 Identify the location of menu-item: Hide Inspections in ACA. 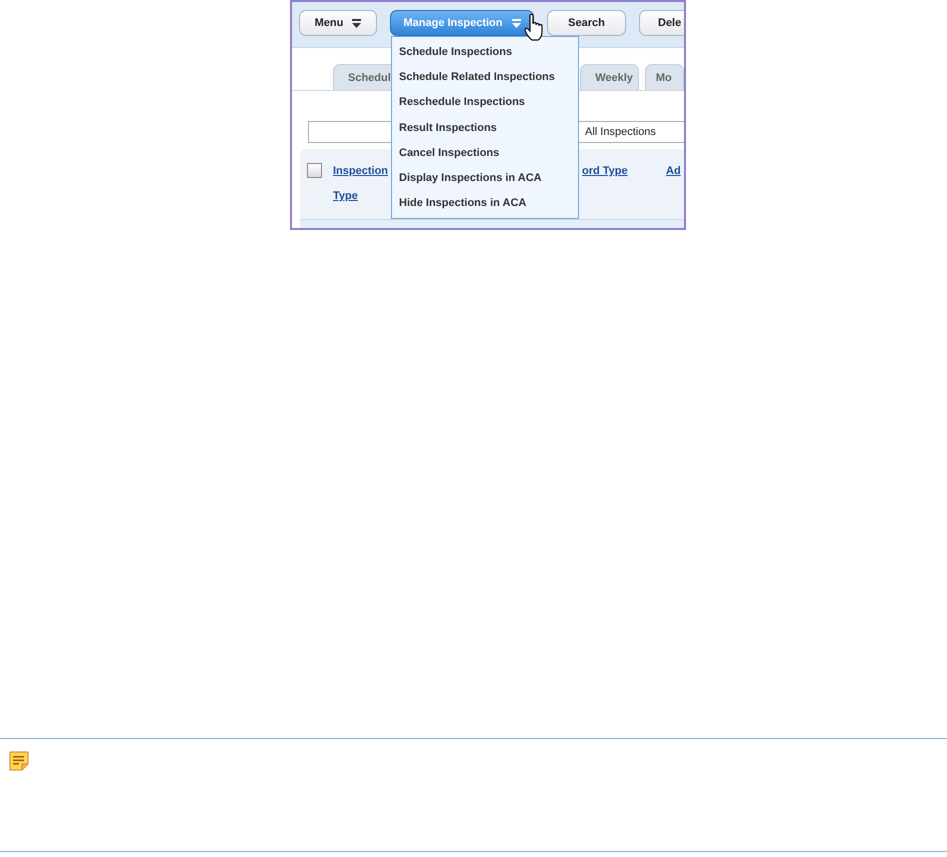
(485, 203).